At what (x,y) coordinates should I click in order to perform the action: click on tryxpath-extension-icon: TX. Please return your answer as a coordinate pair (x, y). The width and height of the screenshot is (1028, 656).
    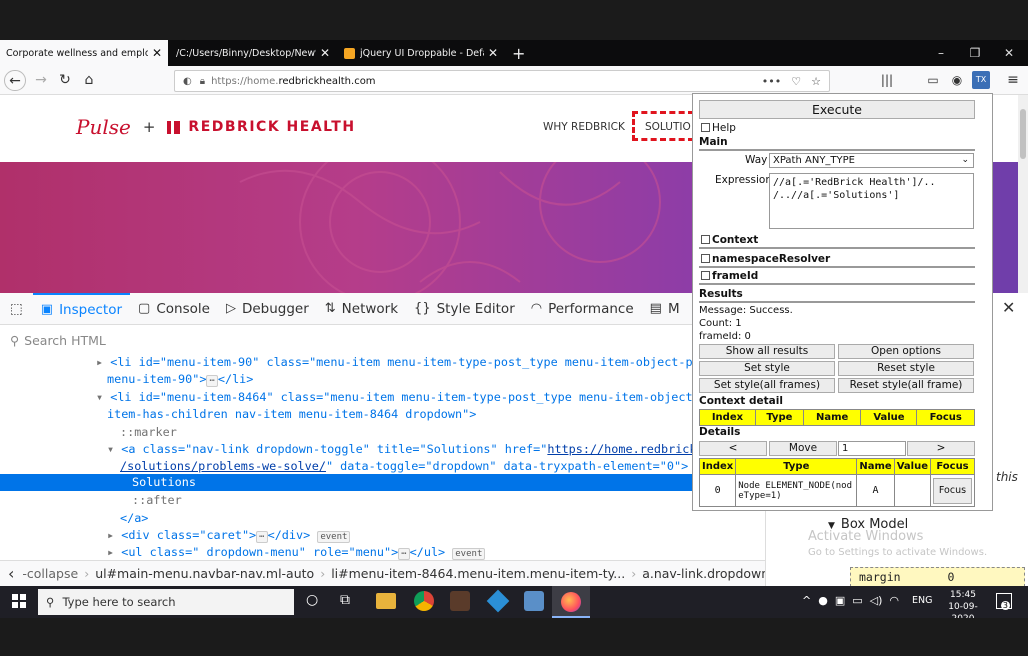
    Looking at the image, I should click on (981, 80).